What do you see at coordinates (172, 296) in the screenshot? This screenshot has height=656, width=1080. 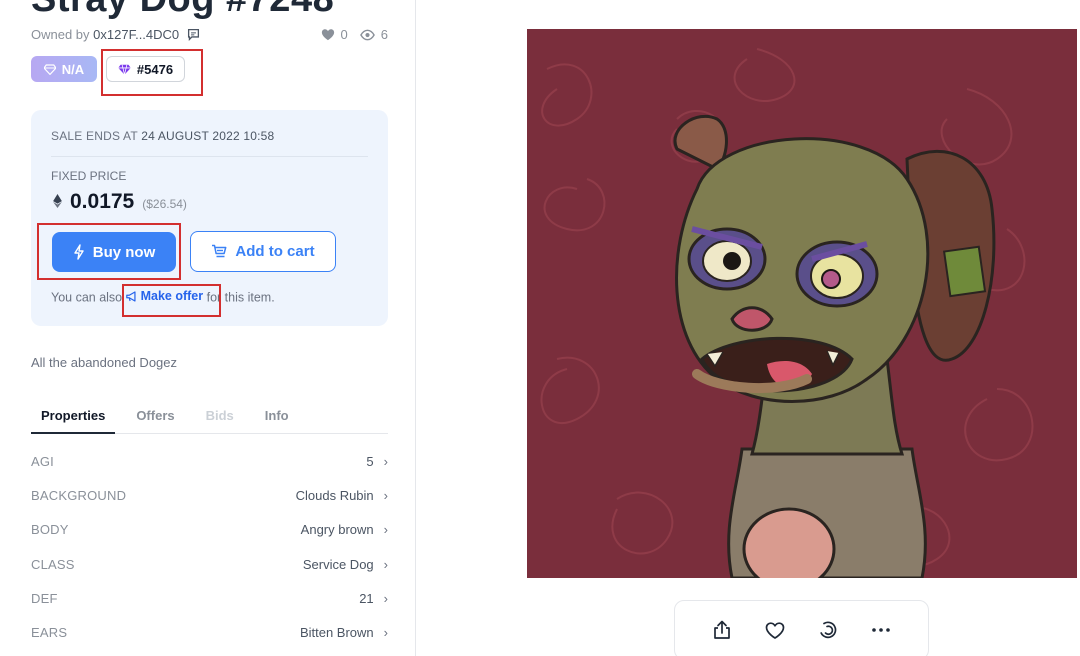 I see `make-offer-label: Make offer` at bounding box center [172, 296].